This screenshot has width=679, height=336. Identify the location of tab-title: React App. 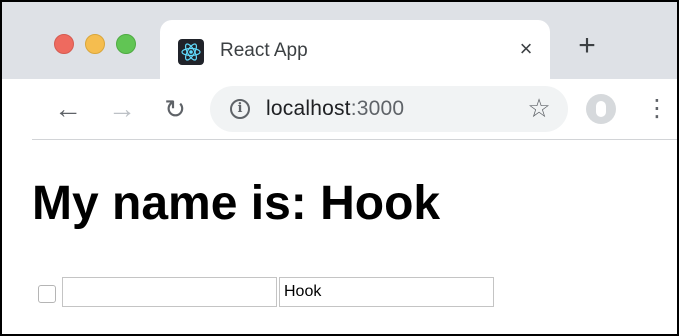
(264, 50).